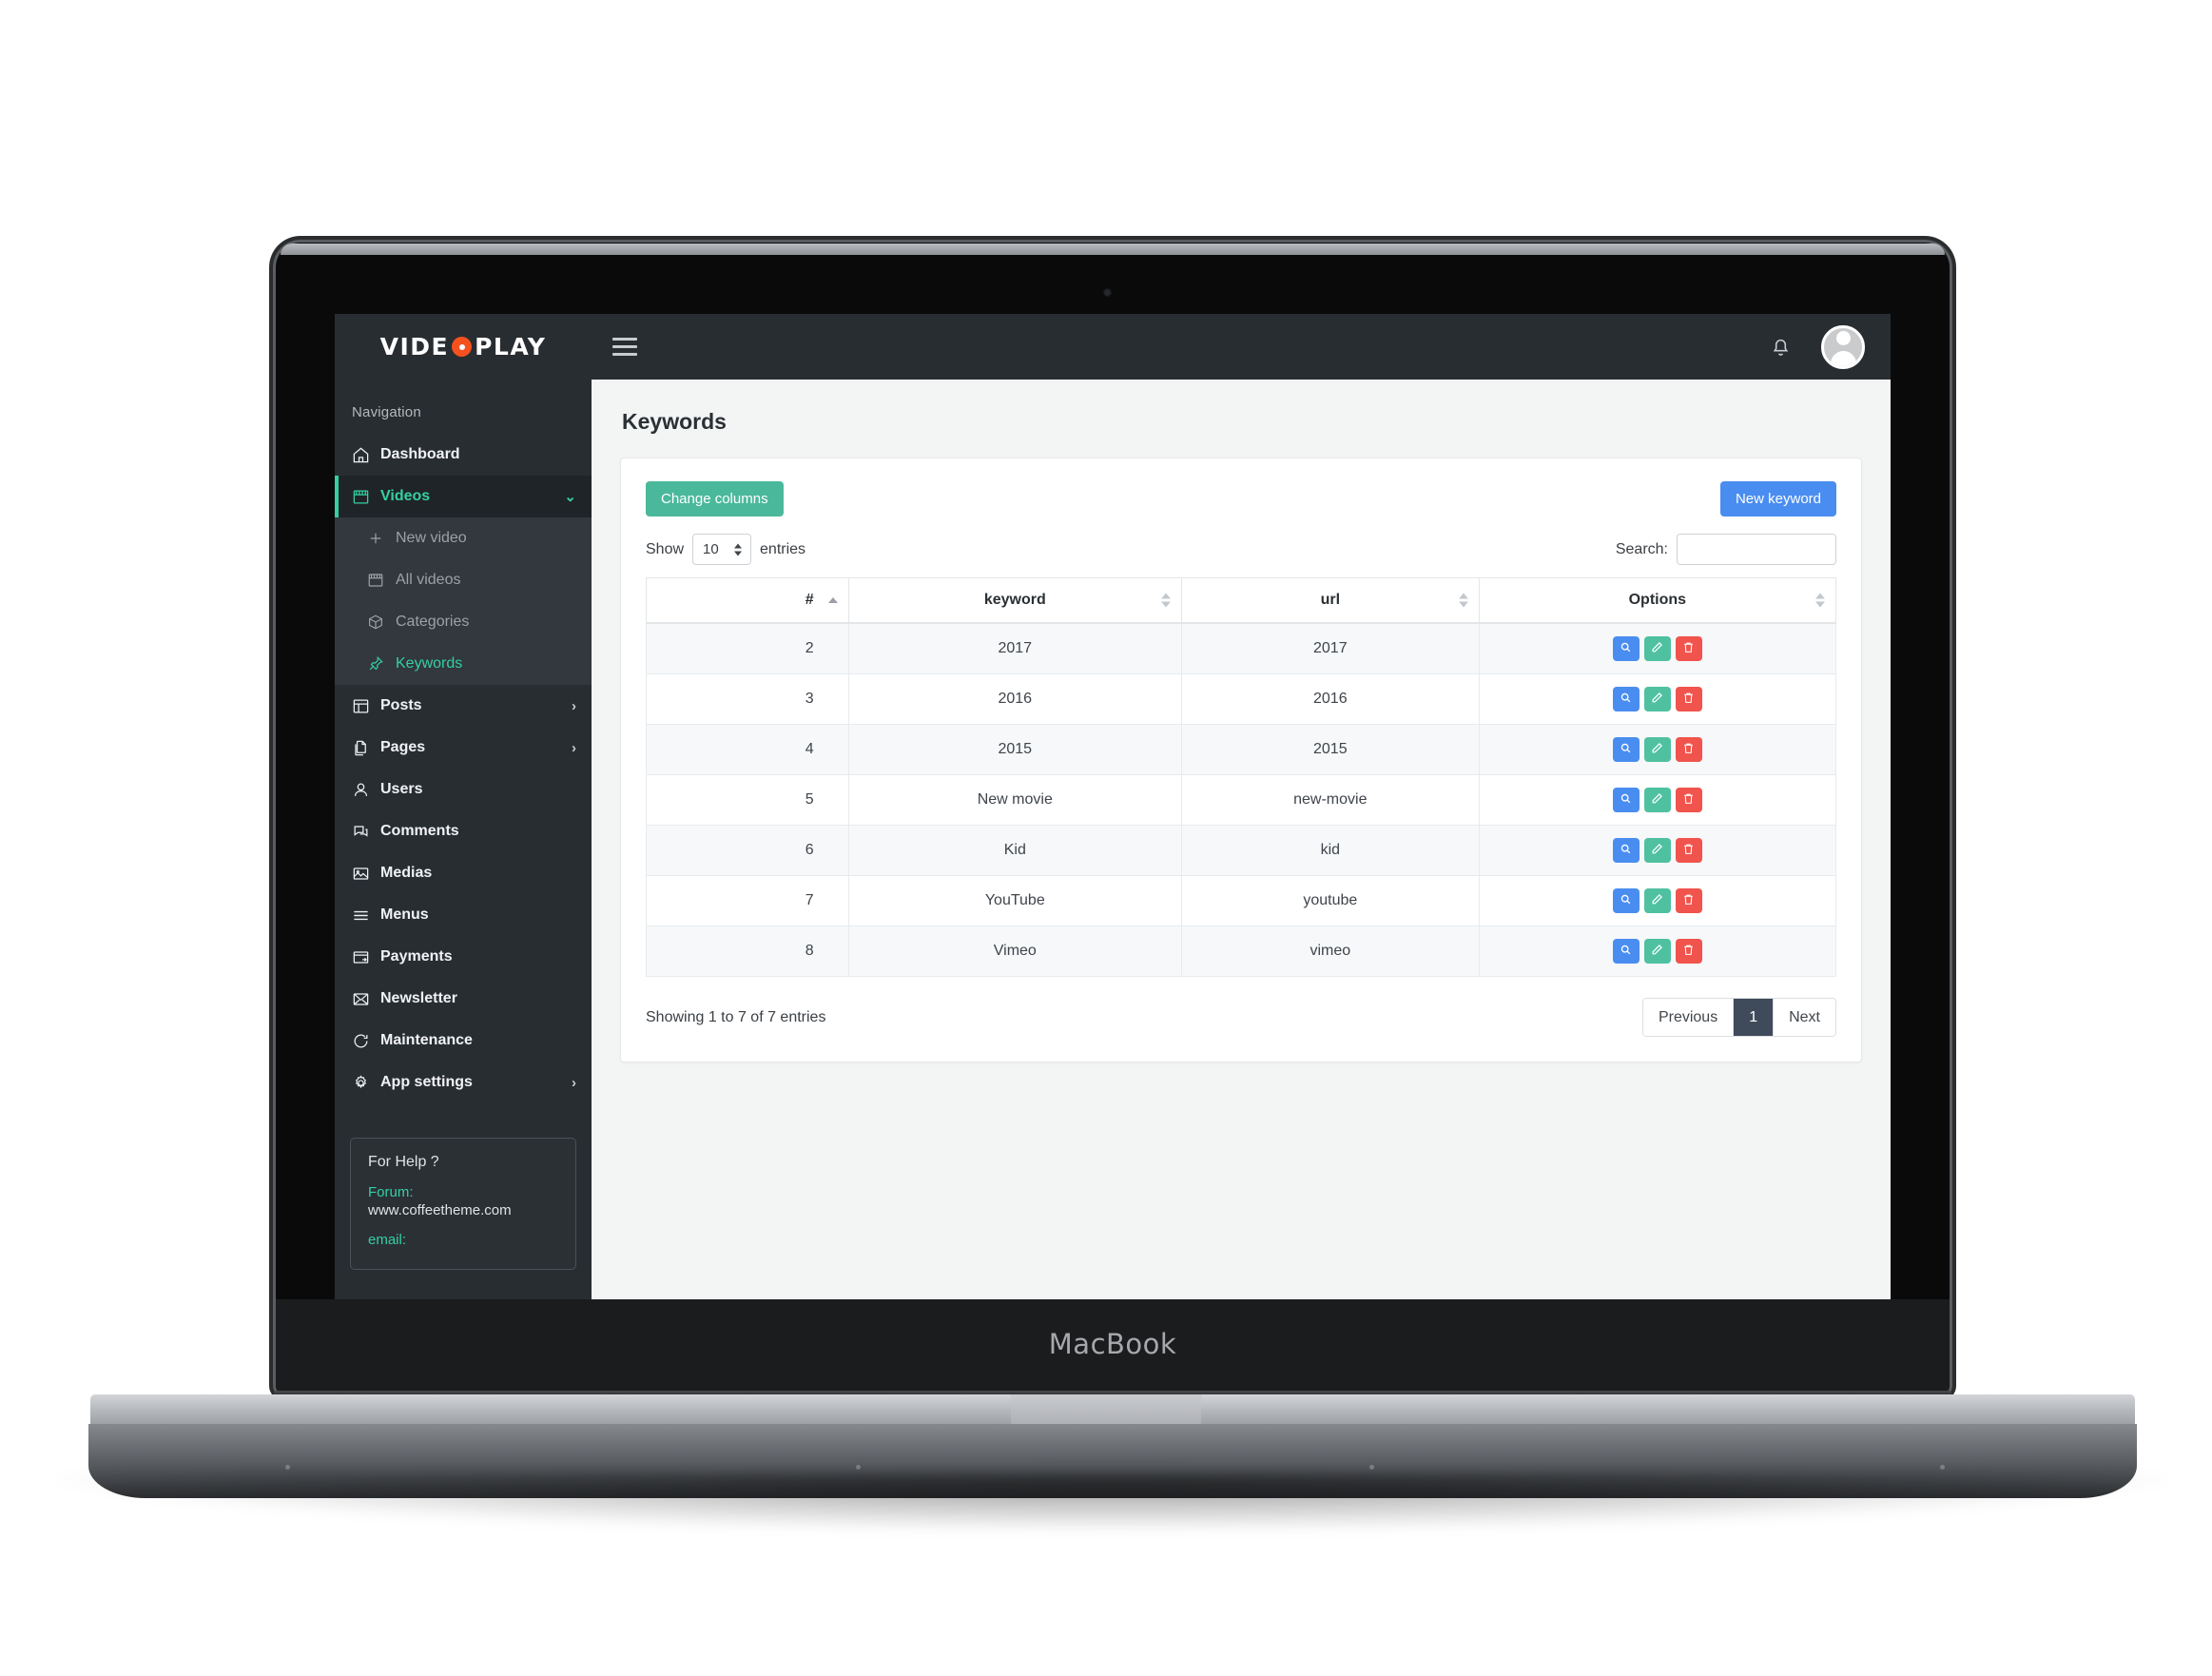 This screenshot has width=2212, height=1676. What do you see at coordinates (1113, 1346) in the screenshot?
I see `laptop-chin: MacBook` at bounding box center [1113, 1346].